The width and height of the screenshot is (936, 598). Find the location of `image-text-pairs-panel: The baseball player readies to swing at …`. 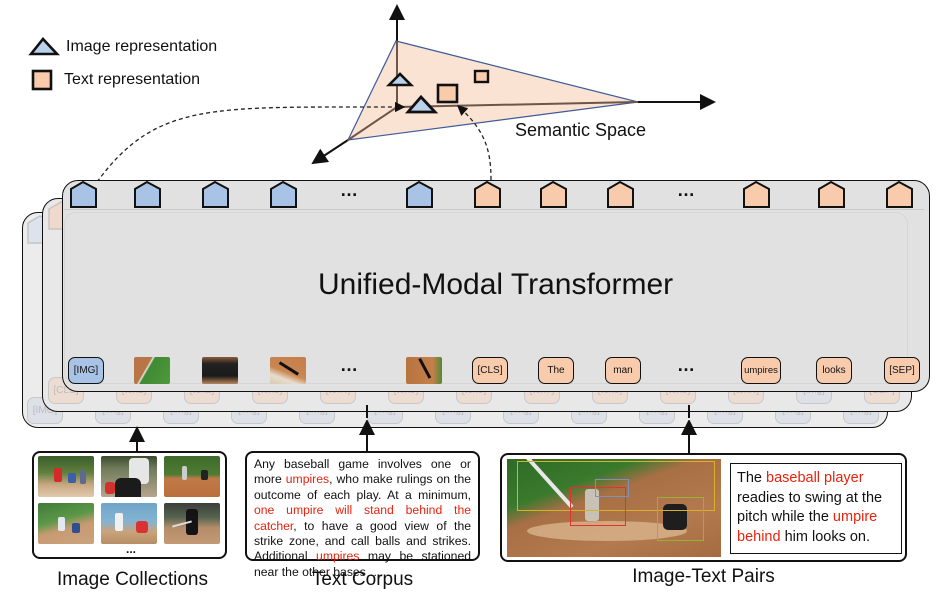

image-text-pairs-panel: The baseball player readies to swing at … is located at coordinates (703, 507).